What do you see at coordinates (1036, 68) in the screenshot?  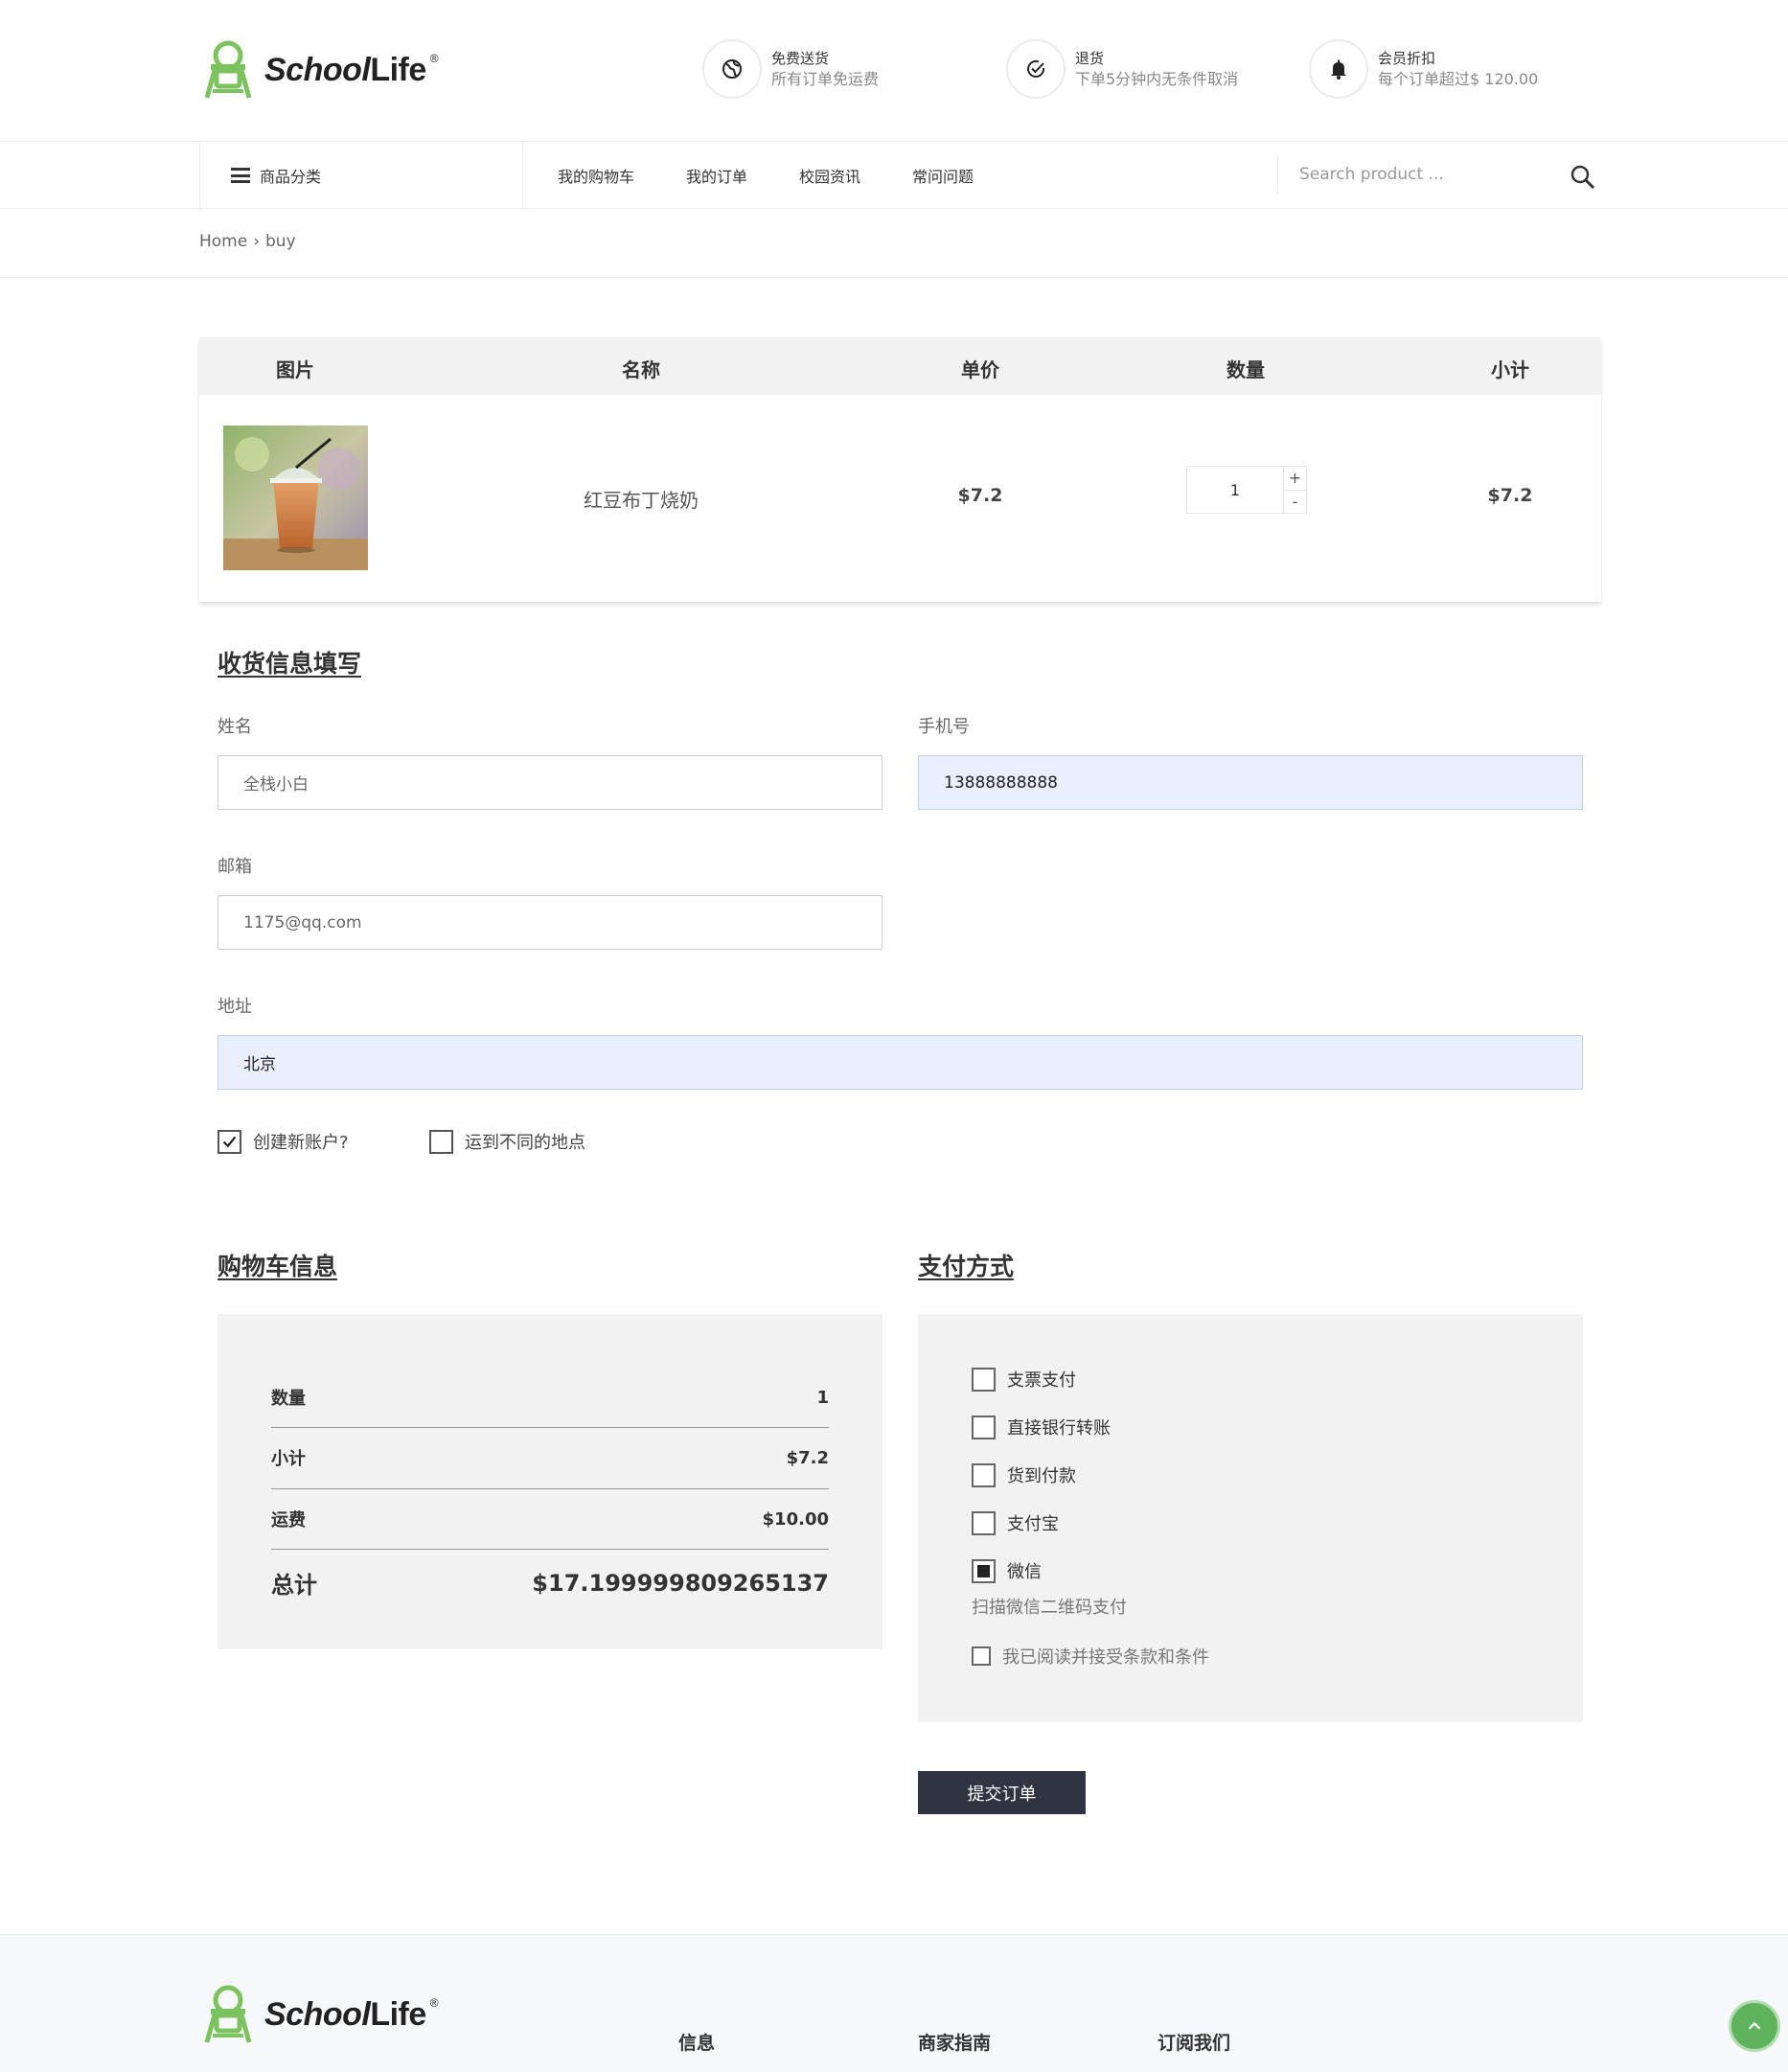 I see `check-circle-icon` at bounding box center [1036, 68].